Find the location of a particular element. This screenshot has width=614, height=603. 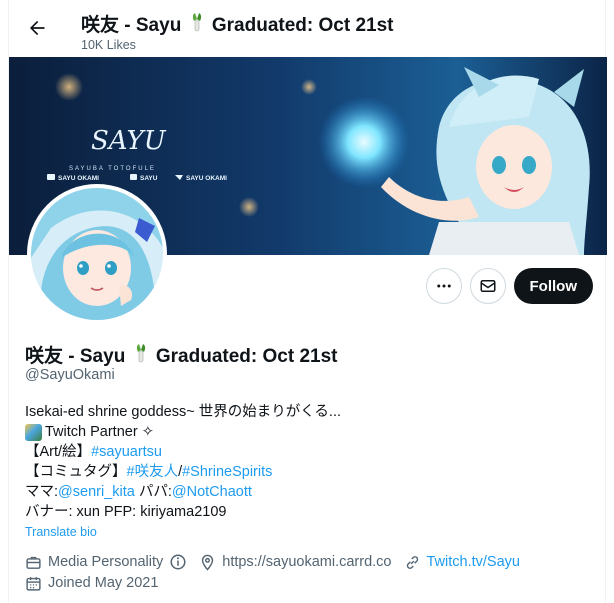

message-button is located at coordinates (487, 286).